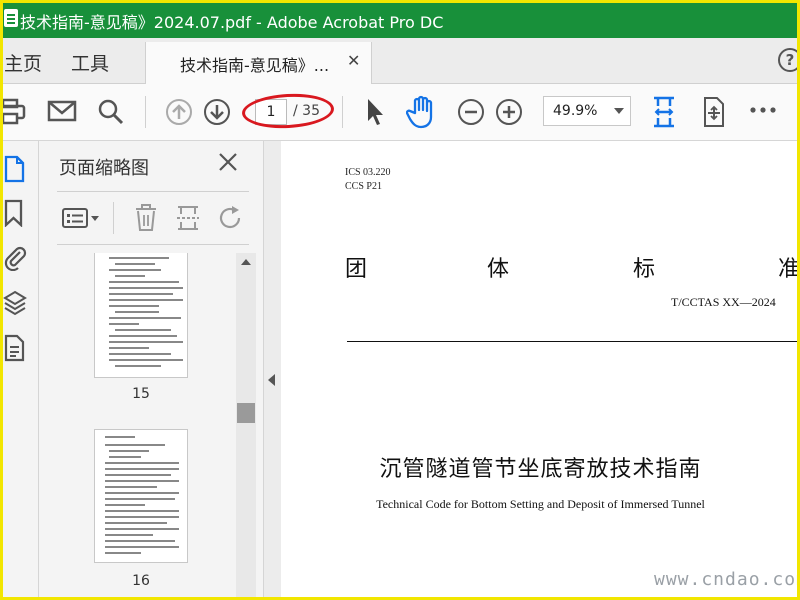  I want to click on chevron-down-icon, so click(619, 111).